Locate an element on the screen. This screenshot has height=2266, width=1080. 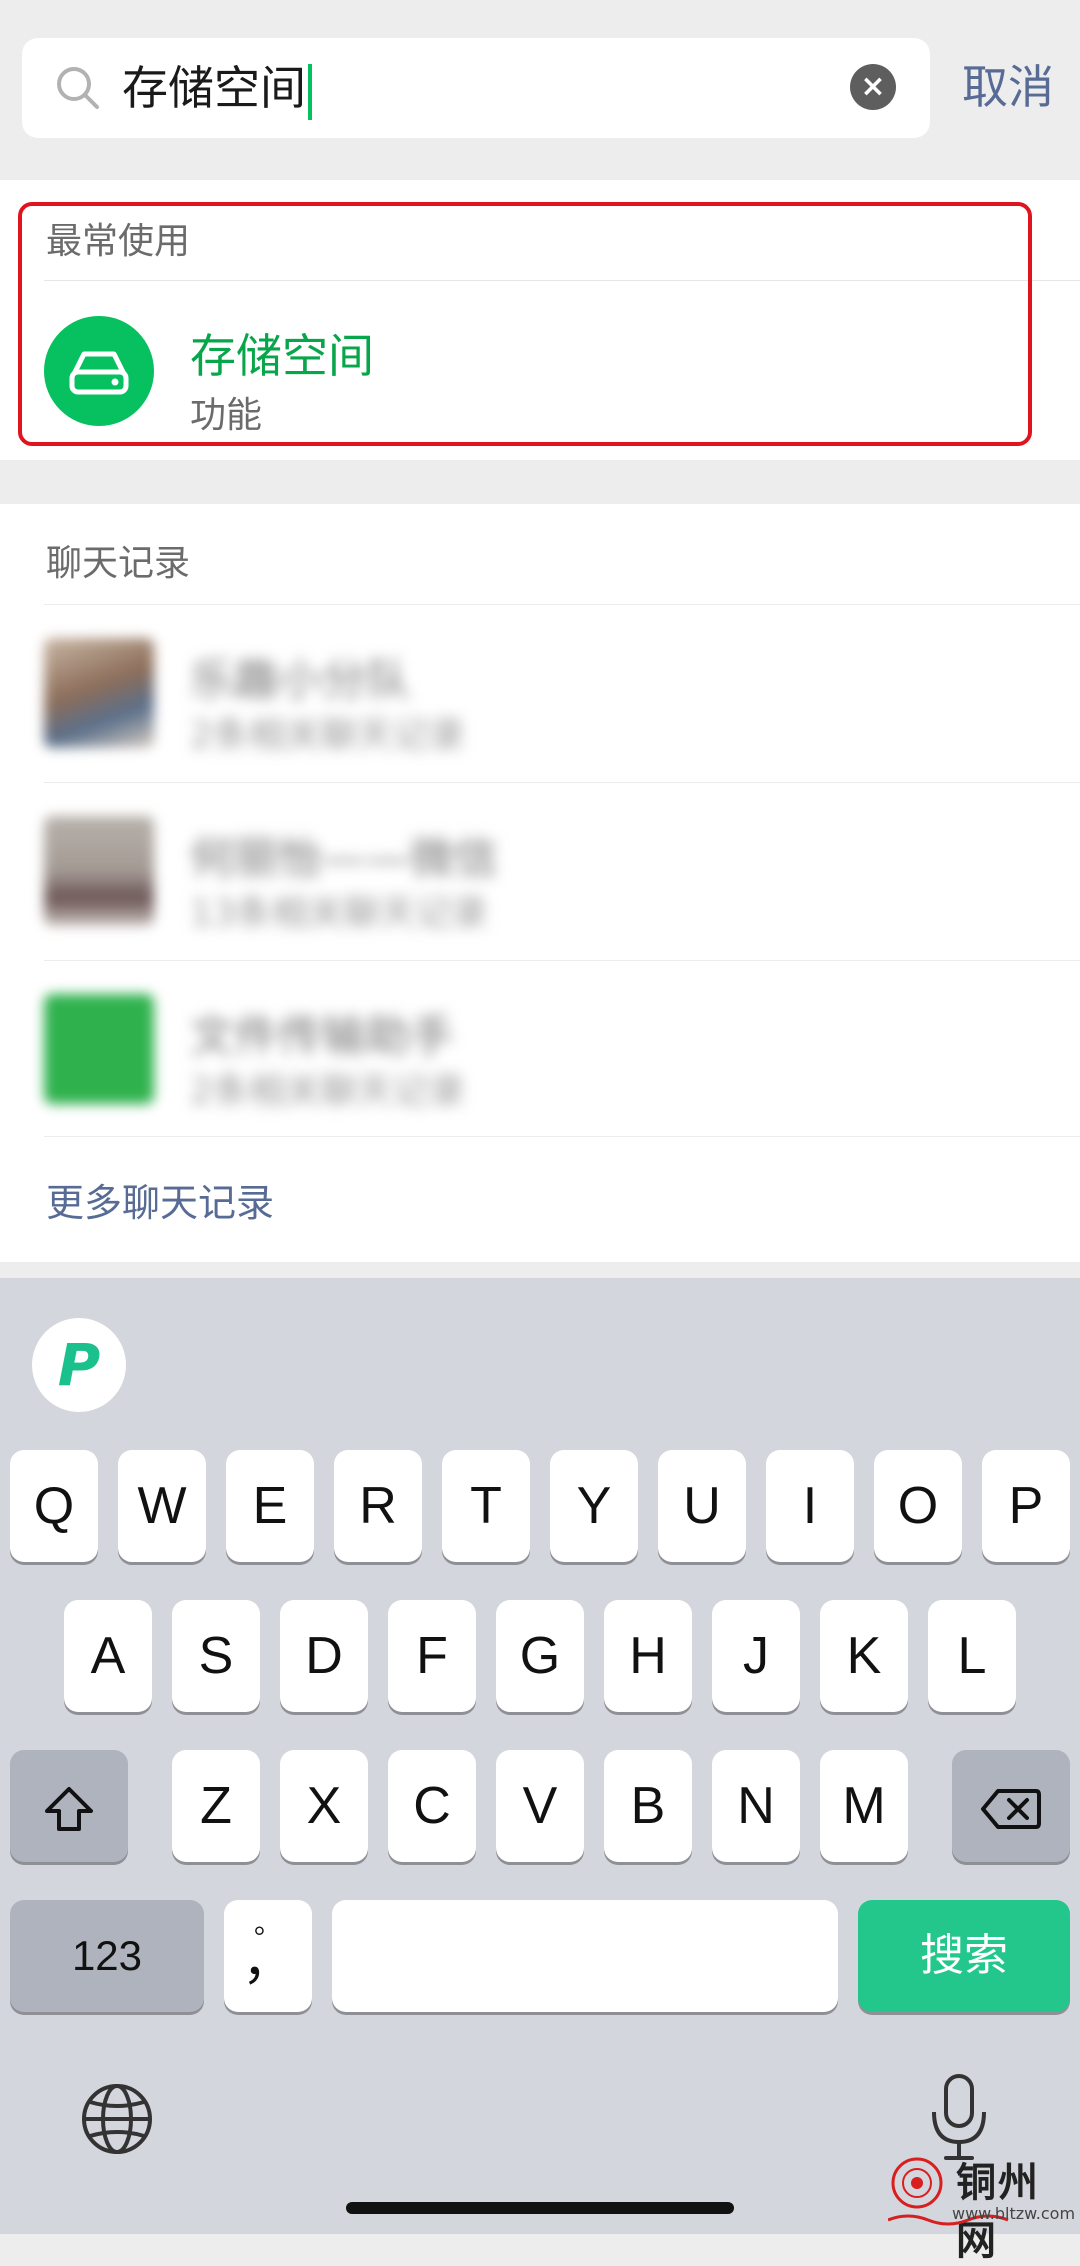
key-i: I is located at coordinates (810, 1506).